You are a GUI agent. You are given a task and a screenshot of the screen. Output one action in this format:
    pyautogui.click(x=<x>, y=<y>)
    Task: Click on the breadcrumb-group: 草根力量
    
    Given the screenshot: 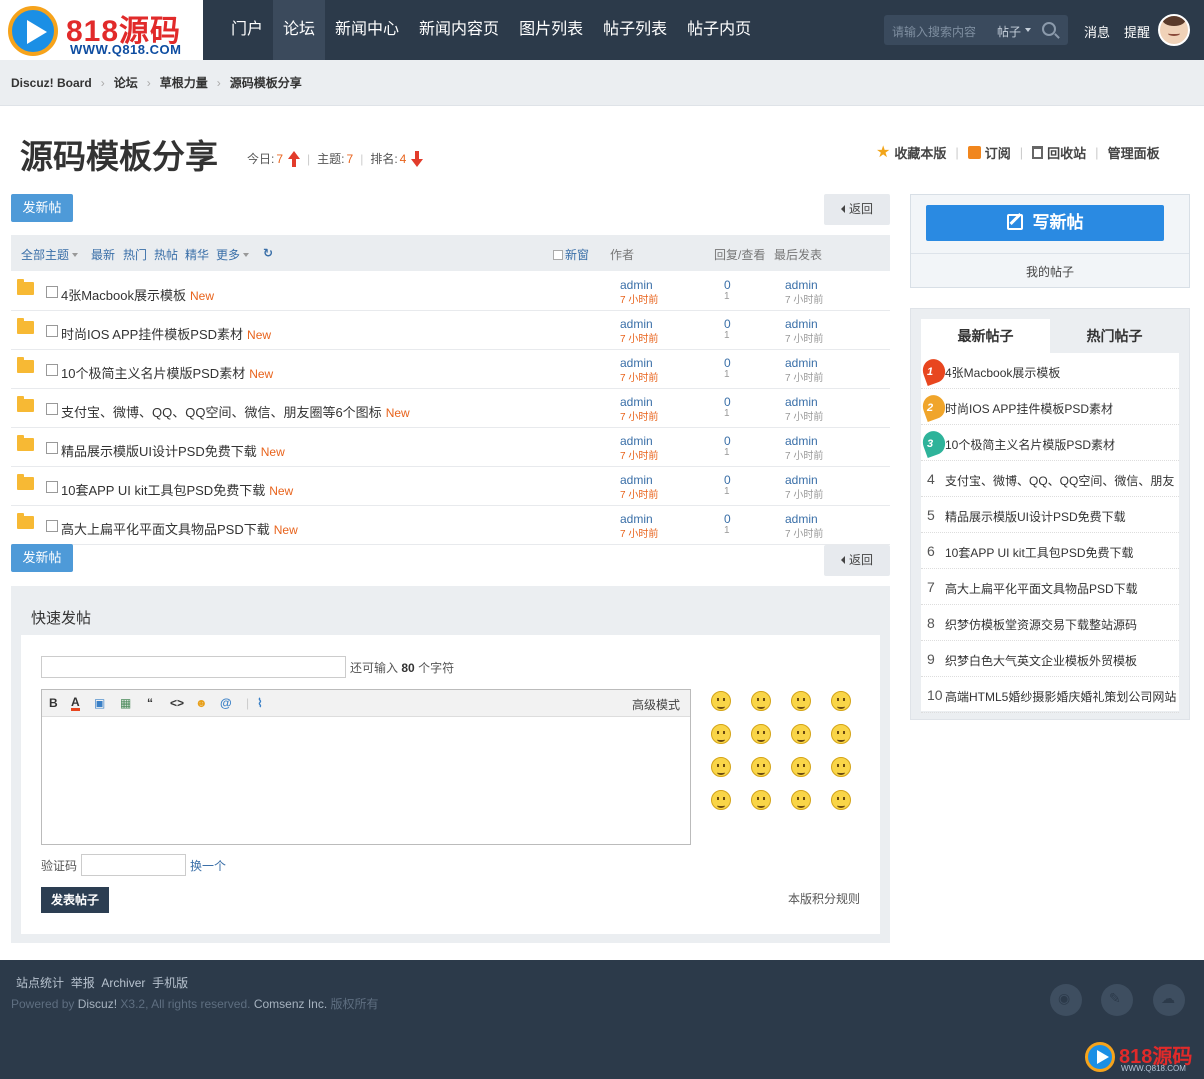 What is the action you would take?
    pyautogui.click(x=184, y=82)
    